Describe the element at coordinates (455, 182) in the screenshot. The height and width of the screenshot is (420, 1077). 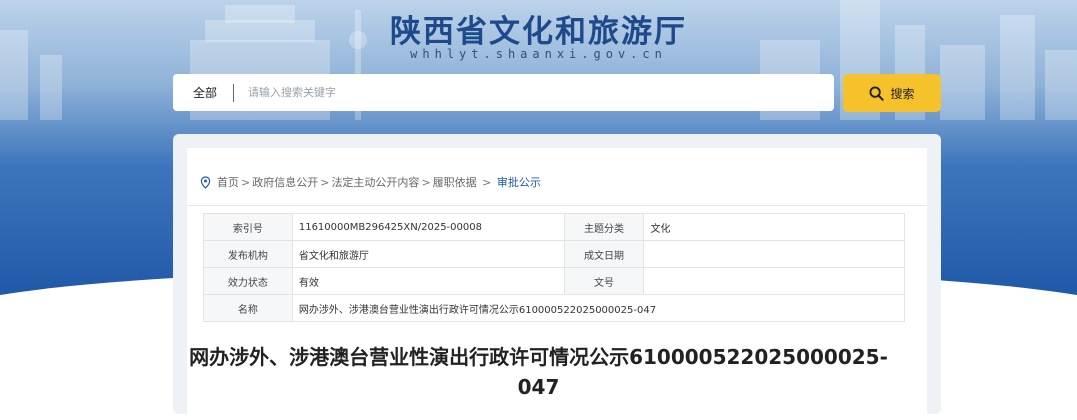
I see `breadcrumb-duty-basis: 履职依据` at that location.